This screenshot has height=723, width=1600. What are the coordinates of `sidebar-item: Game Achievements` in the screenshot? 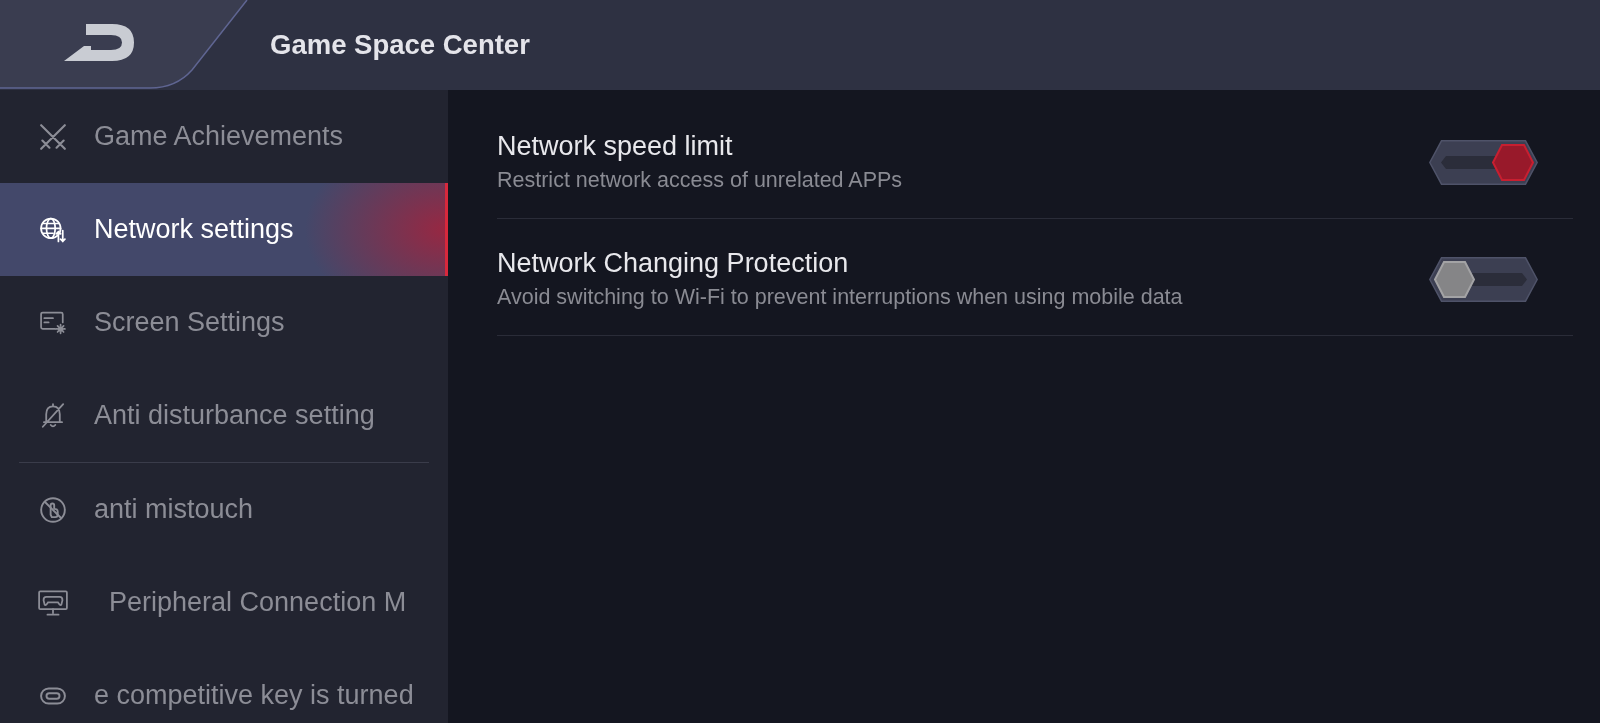 It's located at (224, 136).